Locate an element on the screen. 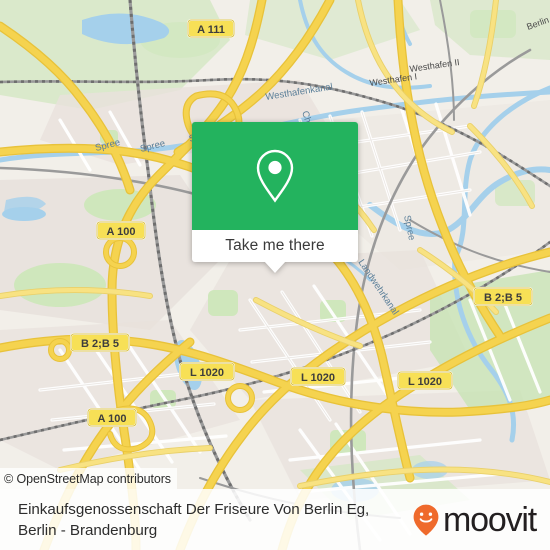 This screenshot has width=550, height=550. map-shield-b2b5-left: B 2;B 5 is located at coordinates (100, 342).